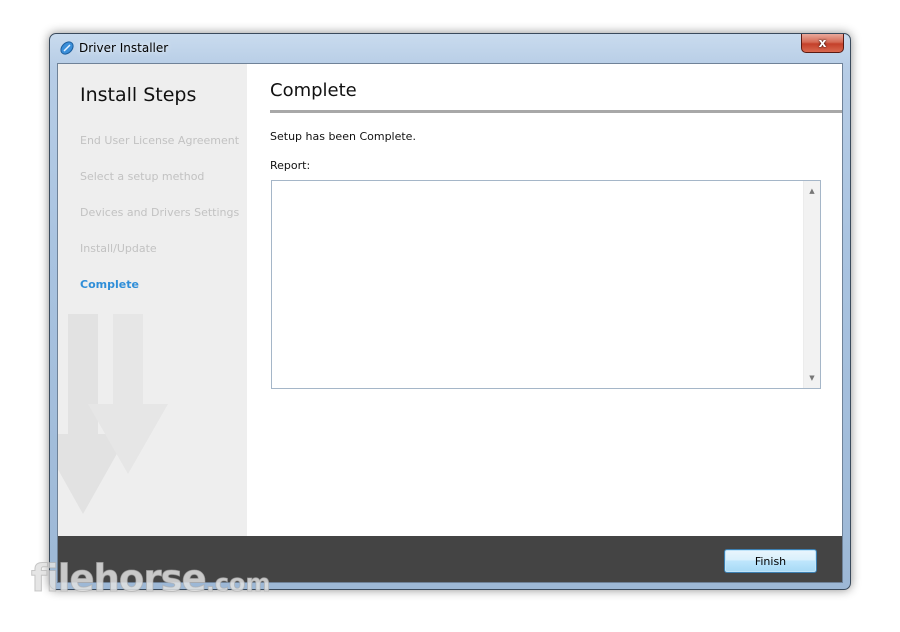 The height and width of the screenshot is (632, 900). Describe the element at coordinates (290, 165) in the screenshot. I see `report-label: Report:` at that location.